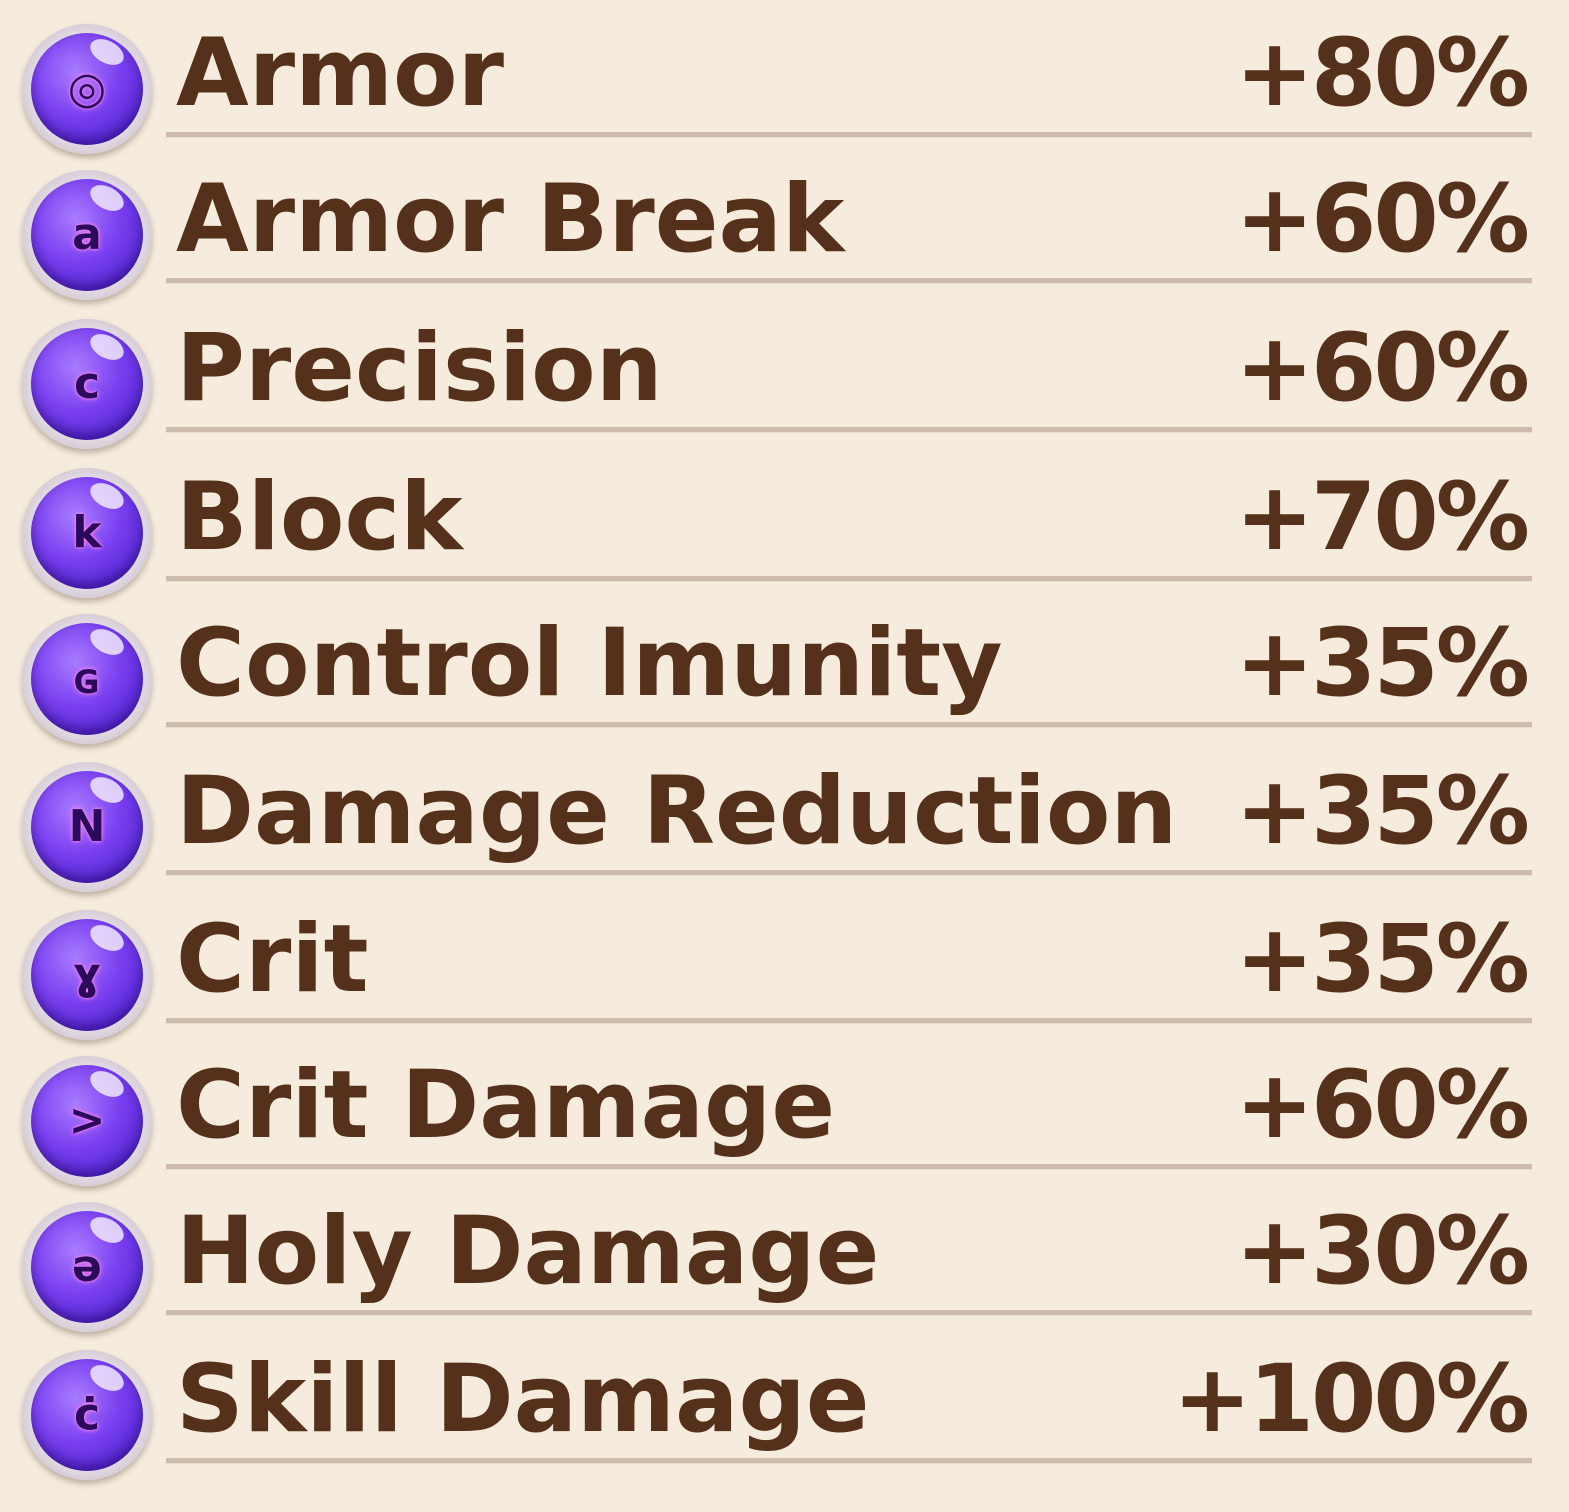  I want to click on rune-c-dot-icon: ċ, so click(87, 1415).